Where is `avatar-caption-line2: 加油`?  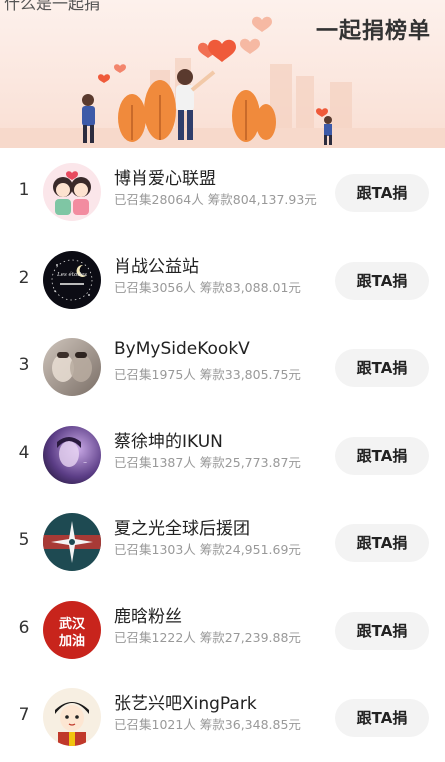
avatar-caption-line2: 加油 is located at coordinates (71, 641).